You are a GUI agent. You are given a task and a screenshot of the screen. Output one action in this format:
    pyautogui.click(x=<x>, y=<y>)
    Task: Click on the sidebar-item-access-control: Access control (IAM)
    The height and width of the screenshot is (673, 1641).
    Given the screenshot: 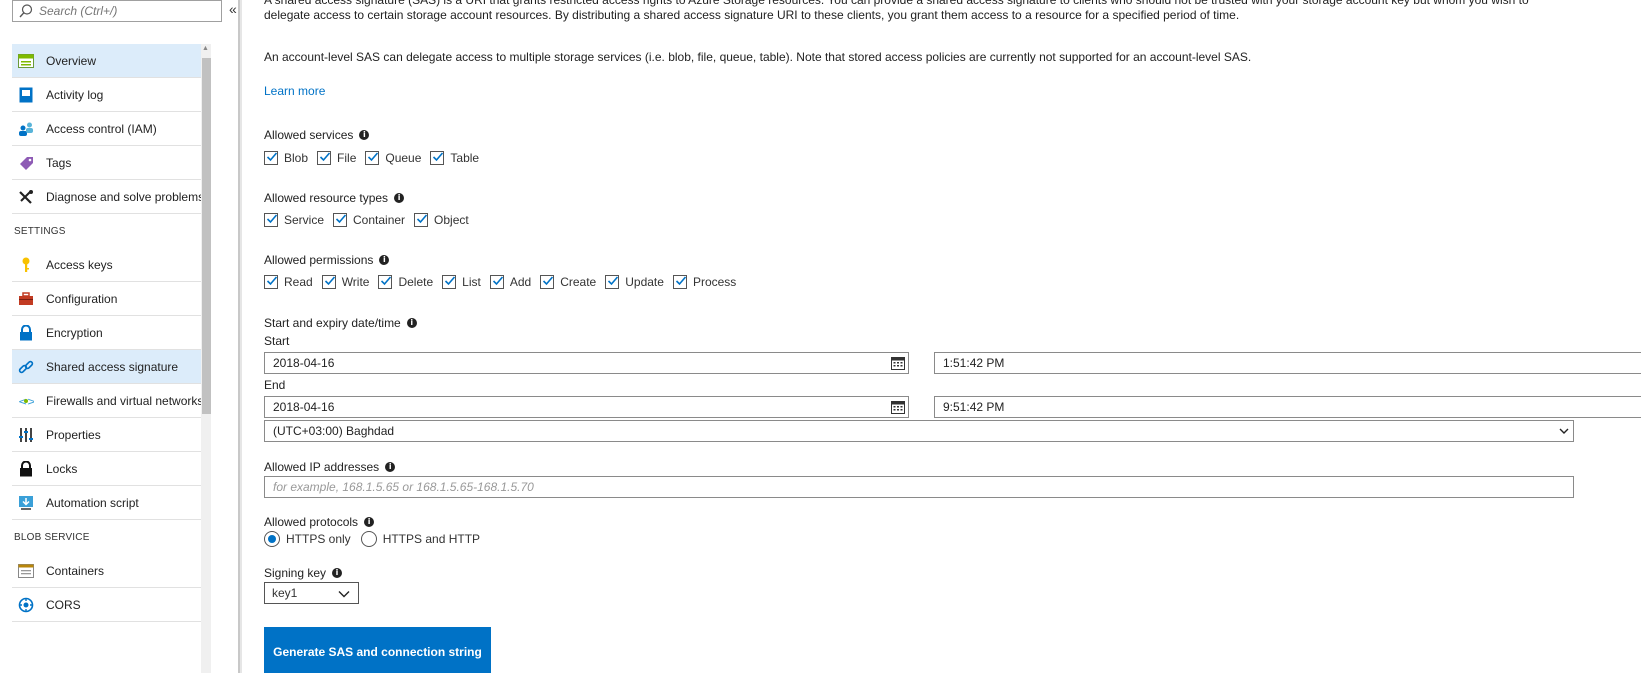 What is the action you would take?
    pyautogui.click(x=107, y=129)
    